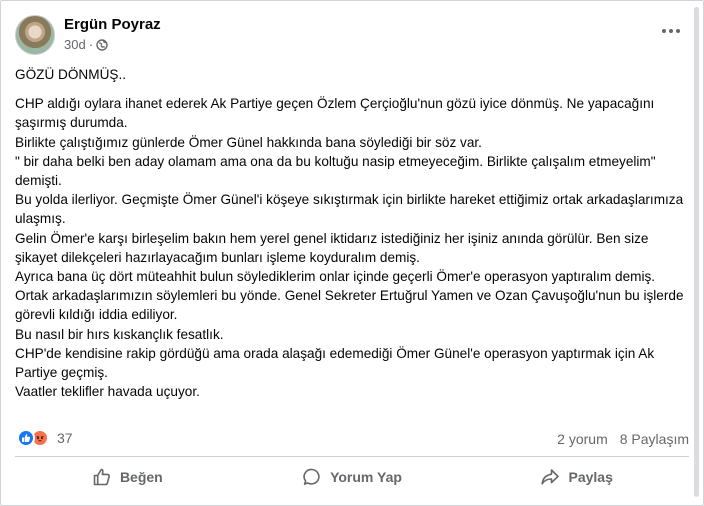 Image resolution: width=704 pixels, height=506 pixels. What do you see at coordinates (45, 438) in the screenshot?
I see `reactions-summary: 37` at bounding box center [45, 438].